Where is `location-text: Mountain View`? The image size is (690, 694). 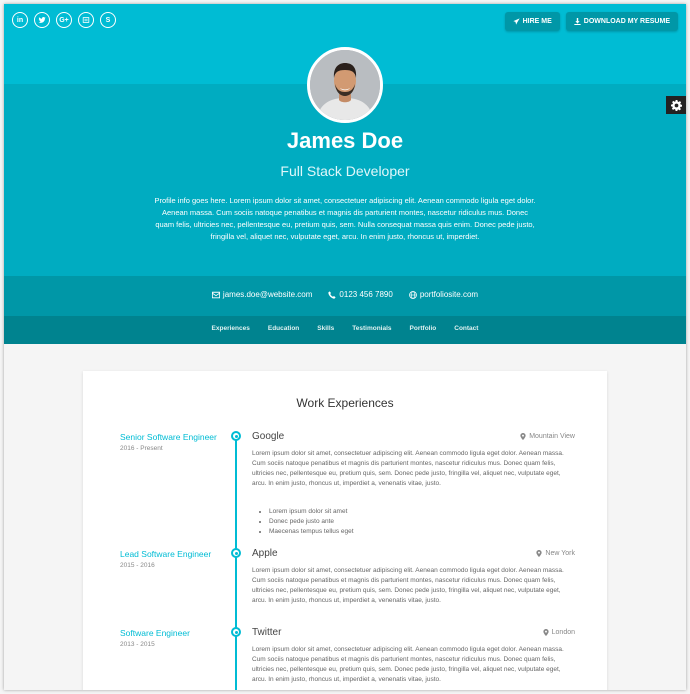 location-text: Mountain View is located at coordinates (552, 436).